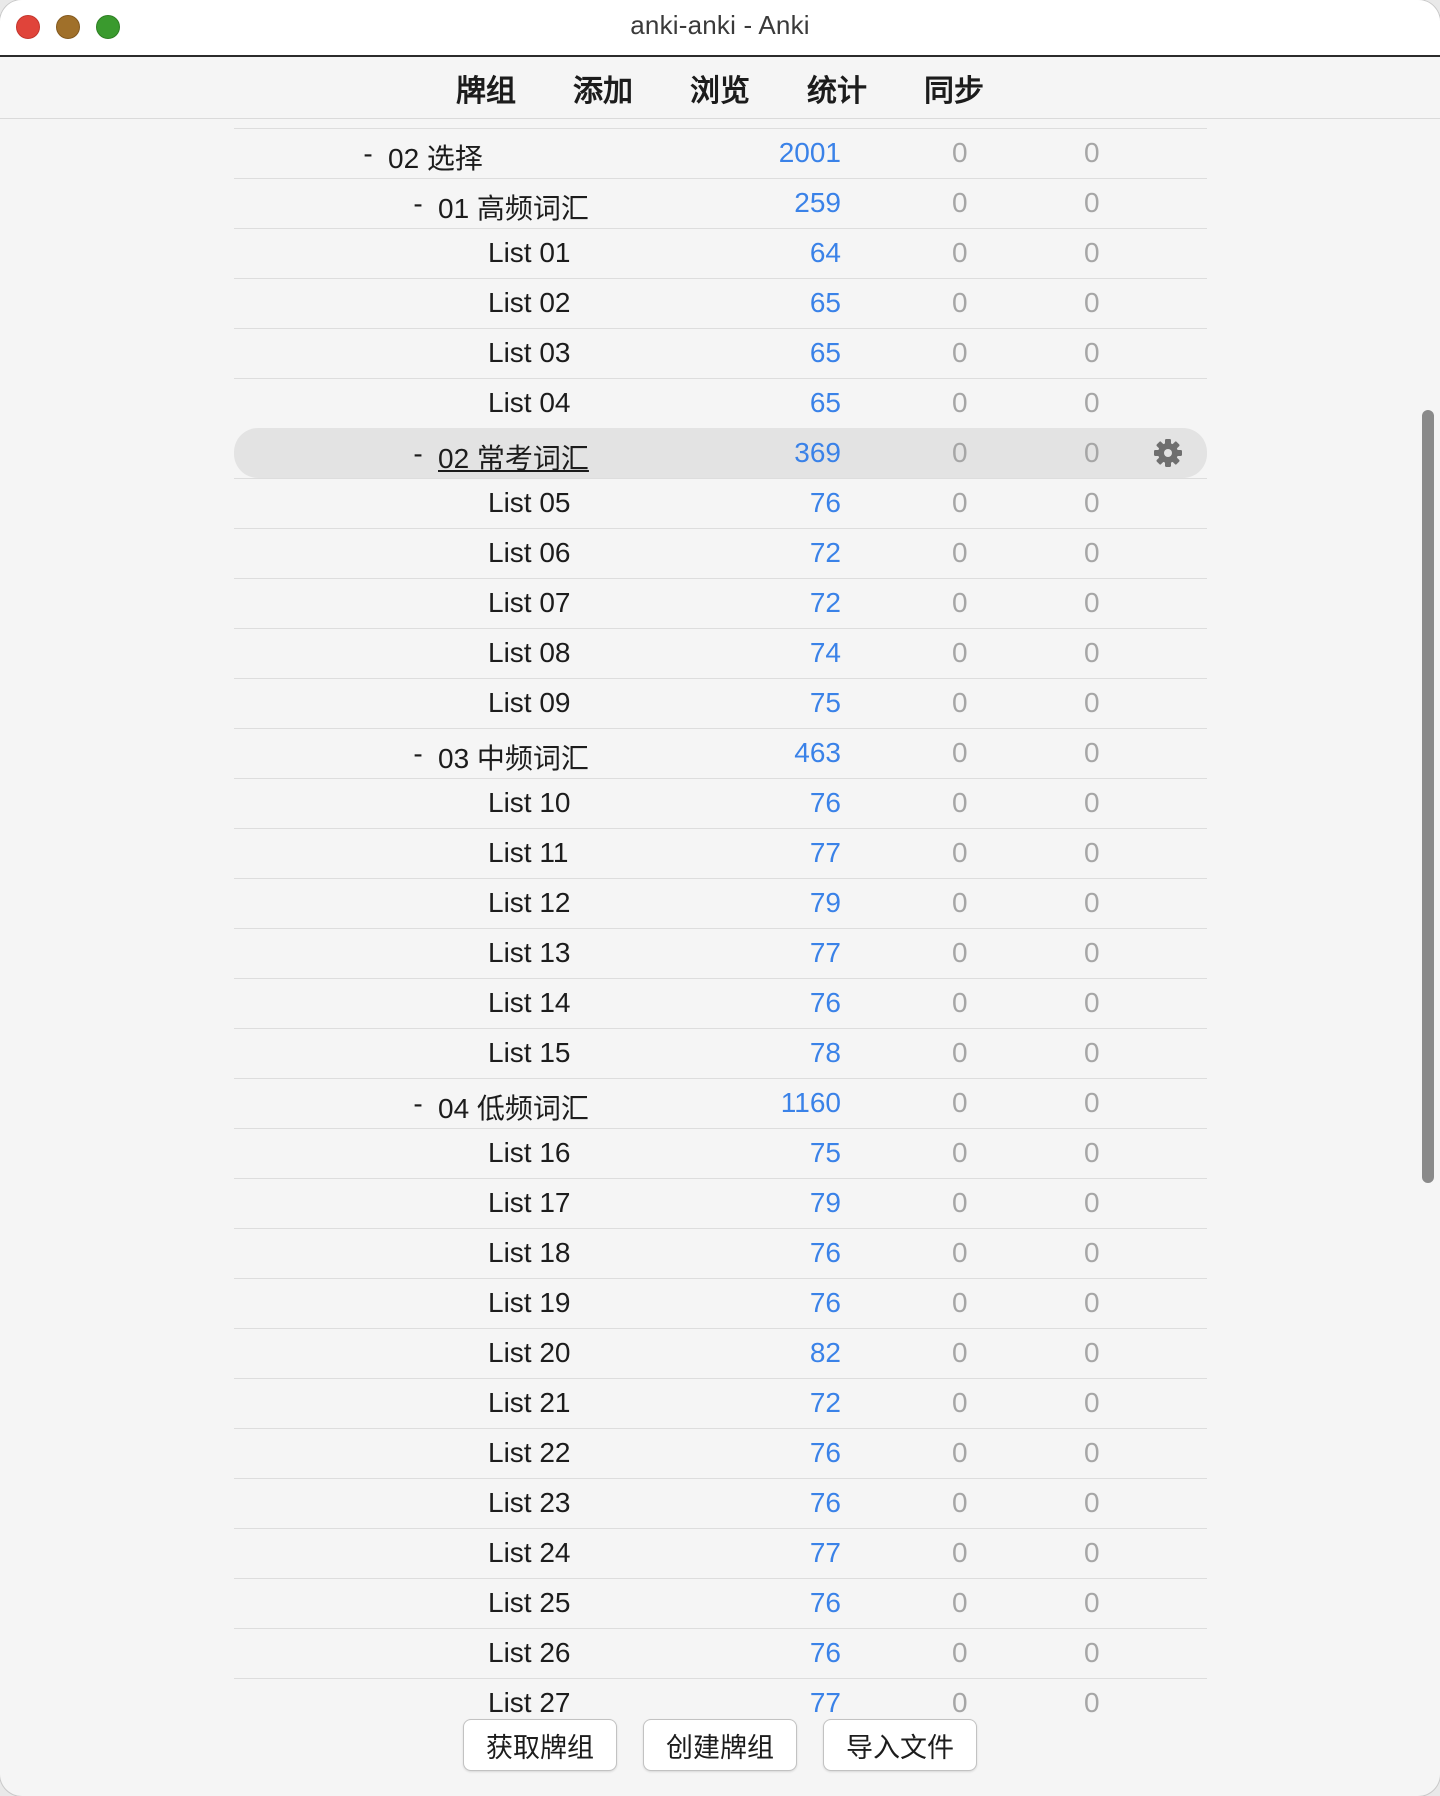  What do you see at coordinates (529, 1553) in the screenshot?
I see `deck-name-link: List 24` at bounding box center [529, 1553].